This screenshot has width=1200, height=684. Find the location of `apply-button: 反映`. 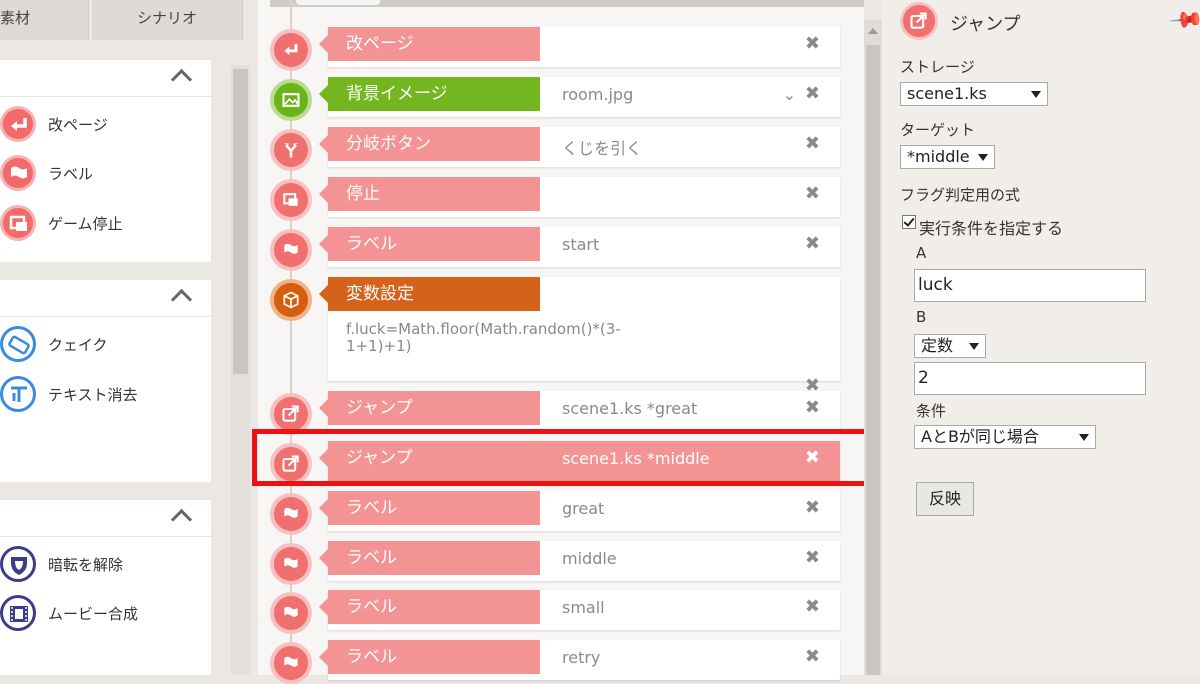

apply-button: 反映 is located at coordinates (945, 499).